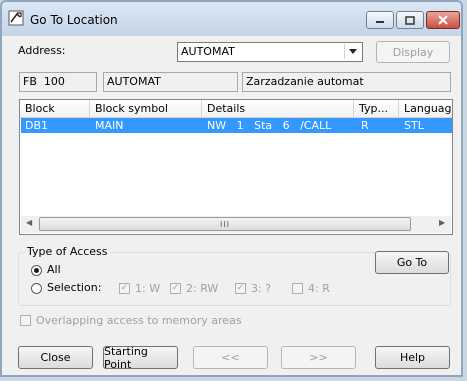 This screenshot has height=381, width=467. Describe the element at coordinates (170, 82) in the screenshot. I see `block-name-field: AUTOMAT` at that location.